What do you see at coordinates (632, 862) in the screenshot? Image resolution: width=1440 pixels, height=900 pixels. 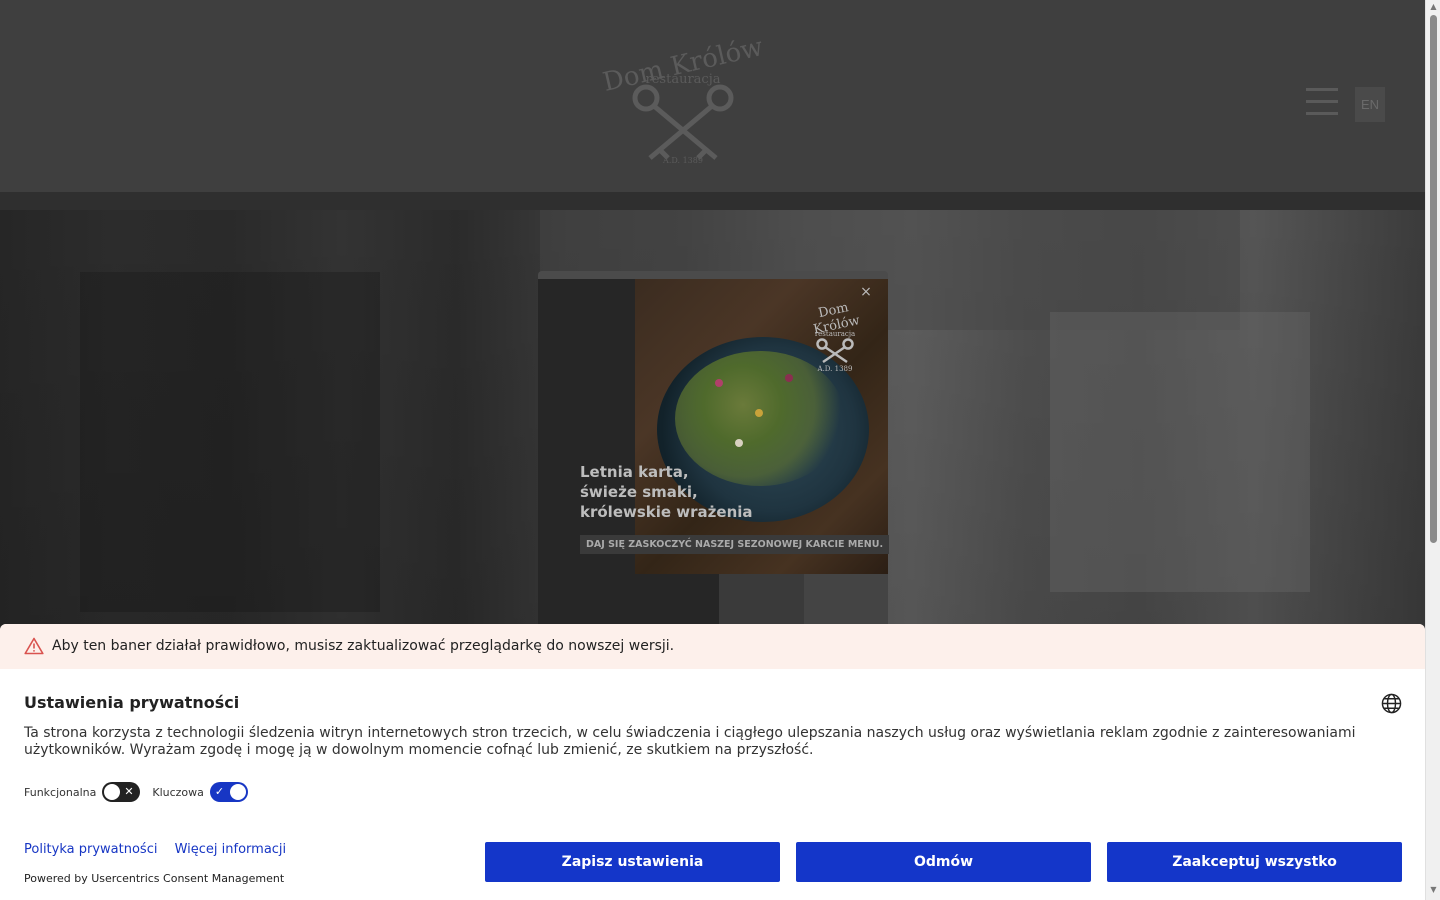 I see `save-settings-button: Zapisz ustawienia` at bounding box center [632, 862].